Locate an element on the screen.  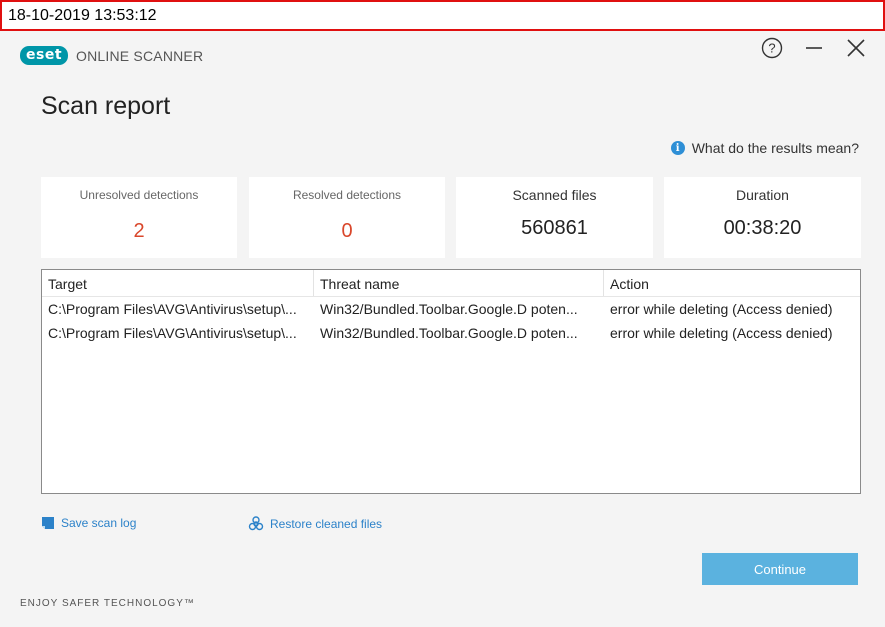
results-help-link: i What do the results mean? is located at coordinates (764, 148).